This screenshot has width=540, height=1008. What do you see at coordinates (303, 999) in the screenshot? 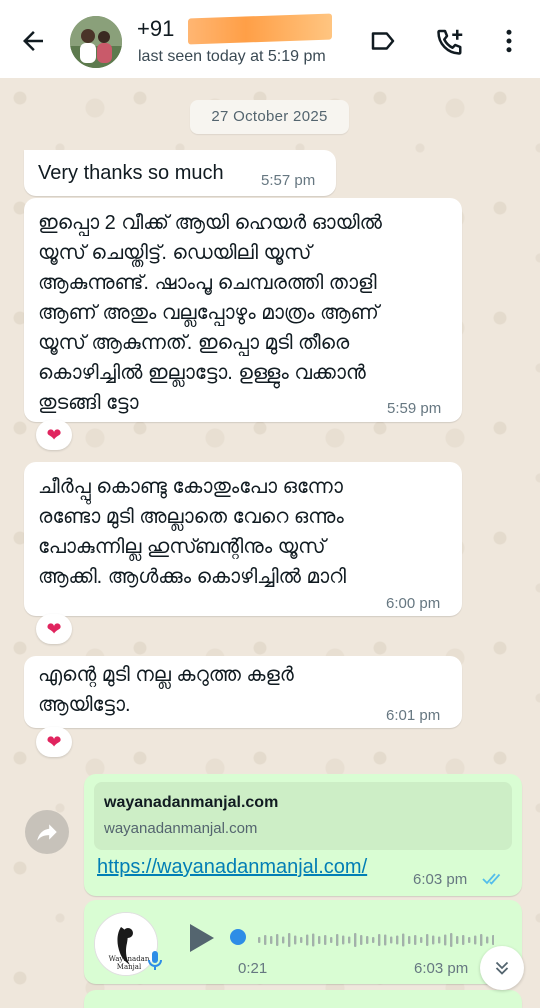
I see `outgoing-message` at bounding box center [303, 999].